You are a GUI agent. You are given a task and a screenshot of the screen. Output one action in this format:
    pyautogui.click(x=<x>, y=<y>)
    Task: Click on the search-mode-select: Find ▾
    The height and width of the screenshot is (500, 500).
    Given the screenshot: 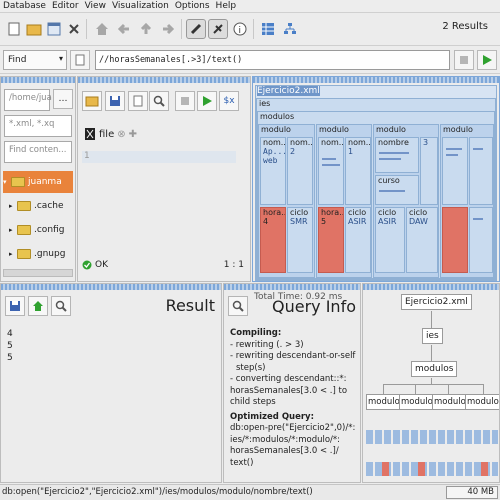 What is the action you would take?
    pyautogui.click(x=35, y=60)
    